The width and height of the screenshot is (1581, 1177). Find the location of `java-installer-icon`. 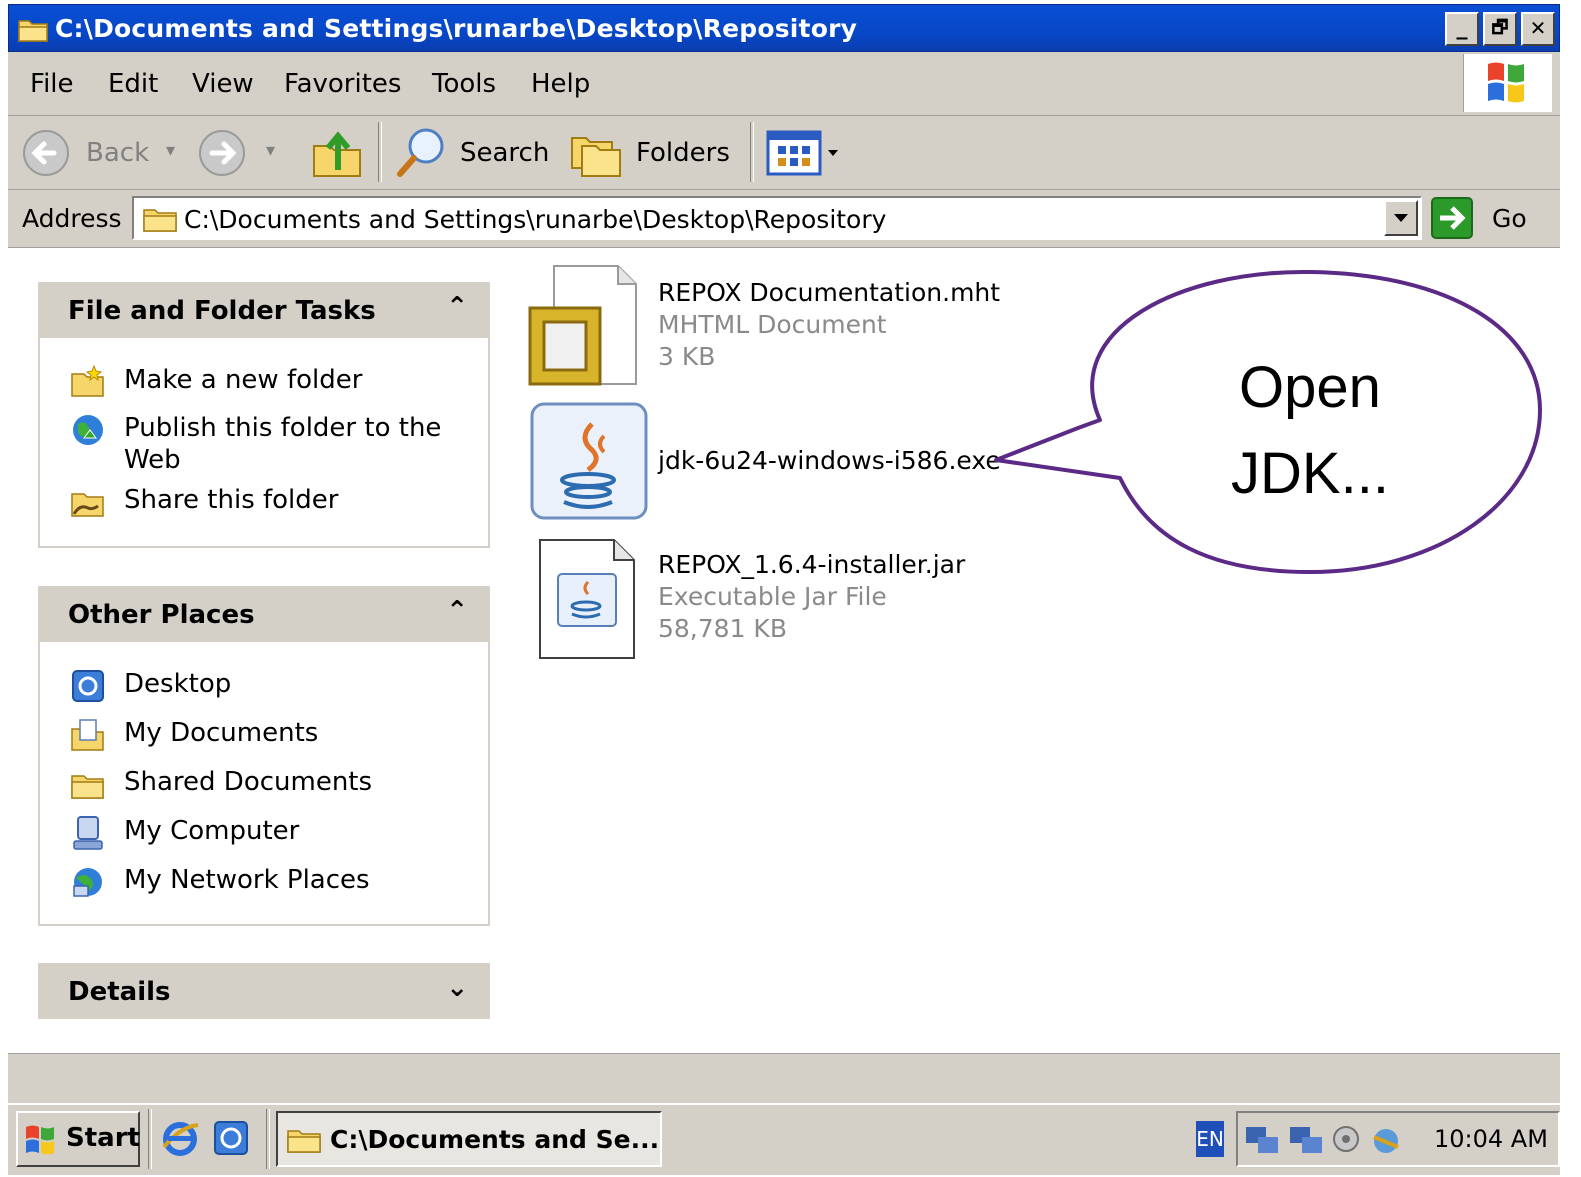

java-installer-icon is located at coordinates (589, 461).